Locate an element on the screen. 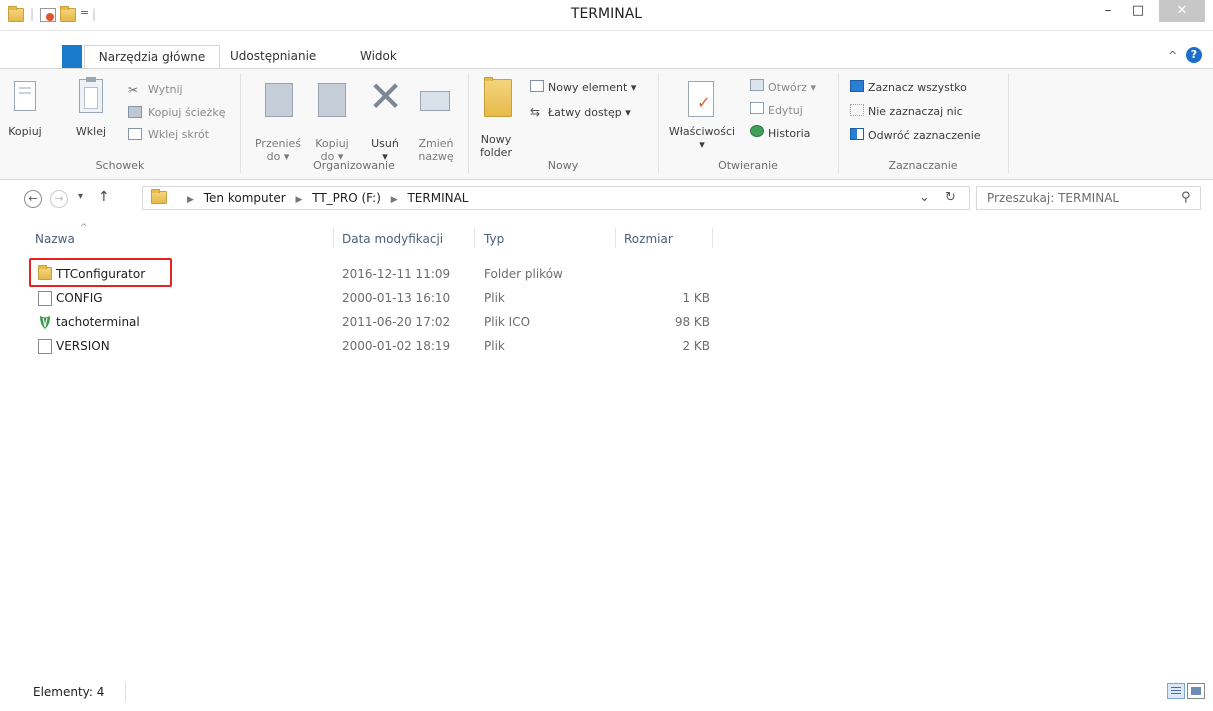 The image size is (1213, 711). open-button: Otwórz ▾ is located at coordinates (792, 87).